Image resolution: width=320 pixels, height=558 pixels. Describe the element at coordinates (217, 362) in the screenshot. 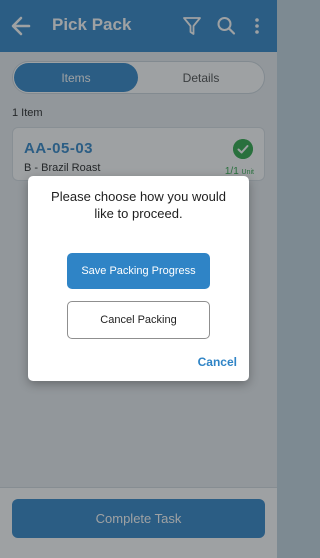

I see `dialog-cancel-button: Cancel` at that location.